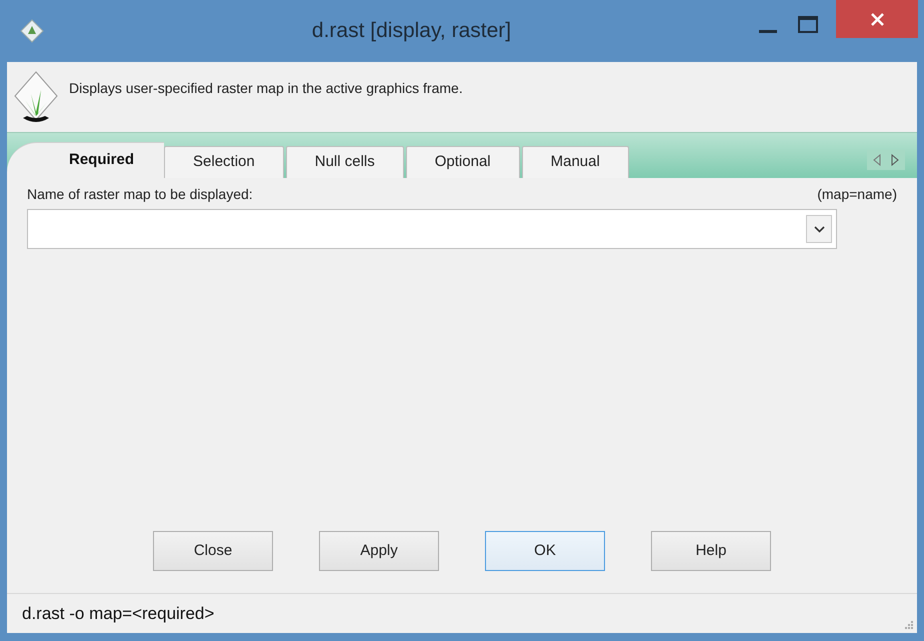  I want to click on chevron-down-icon, so click(819, 229).